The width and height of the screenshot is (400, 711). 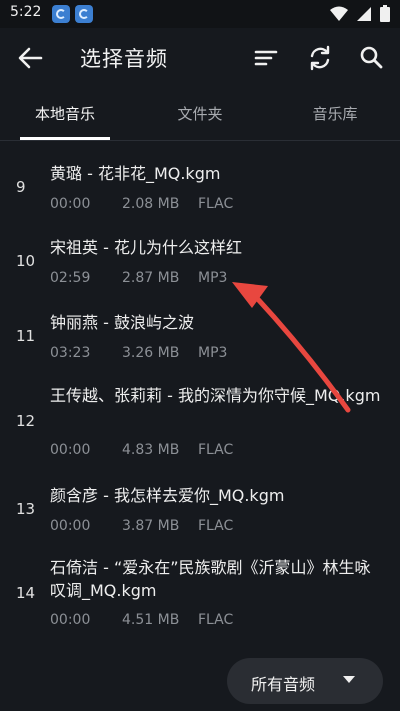 What do you see at coordinates (200, 58) in the screenshot?
I see `app-toolbar: 选择音频` at bounding box center [200, 58].